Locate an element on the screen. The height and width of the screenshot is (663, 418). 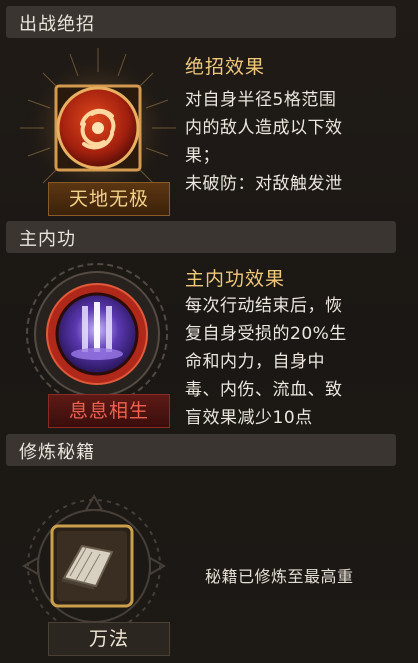
manual-name-plate: 万法 is located at coordinates (109, 639).